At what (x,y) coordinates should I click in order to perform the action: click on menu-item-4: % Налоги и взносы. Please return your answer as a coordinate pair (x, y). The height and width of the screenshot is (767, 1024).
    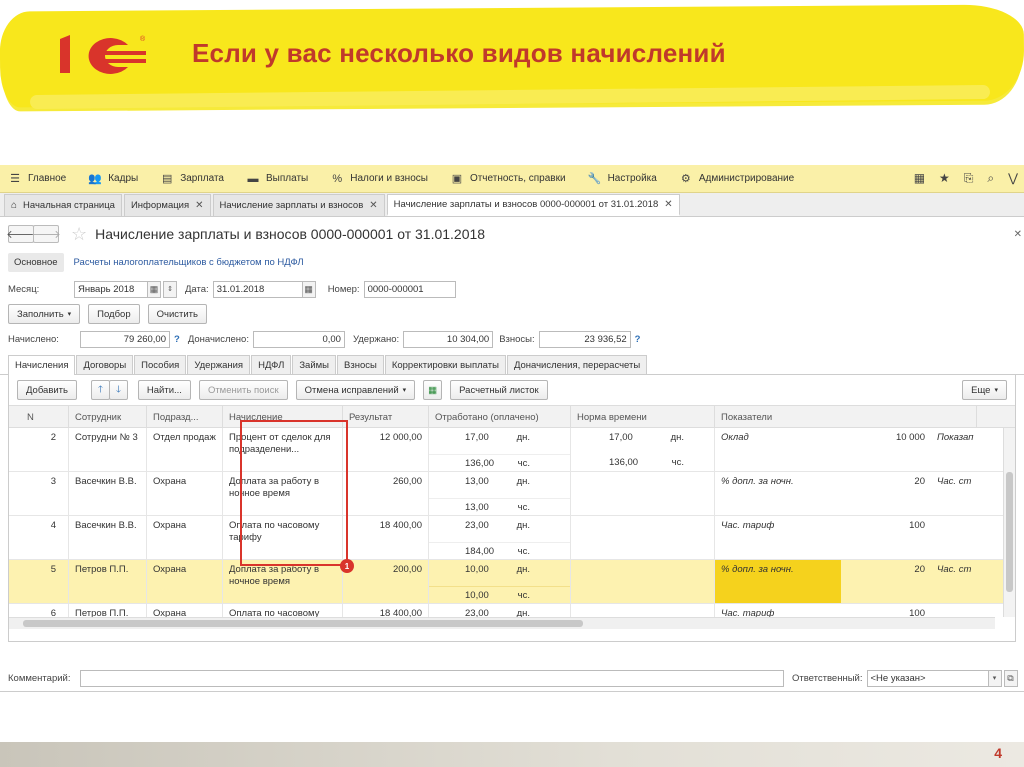
    Looking at the image, I should click on (379, 179).